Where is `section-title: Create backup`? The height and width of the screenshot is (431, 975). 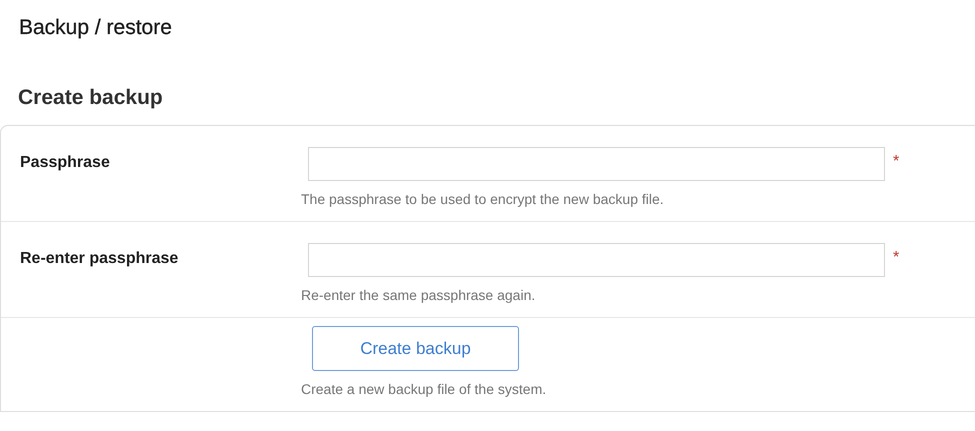
section-title: Create backup is located at coordinates (90, 97).